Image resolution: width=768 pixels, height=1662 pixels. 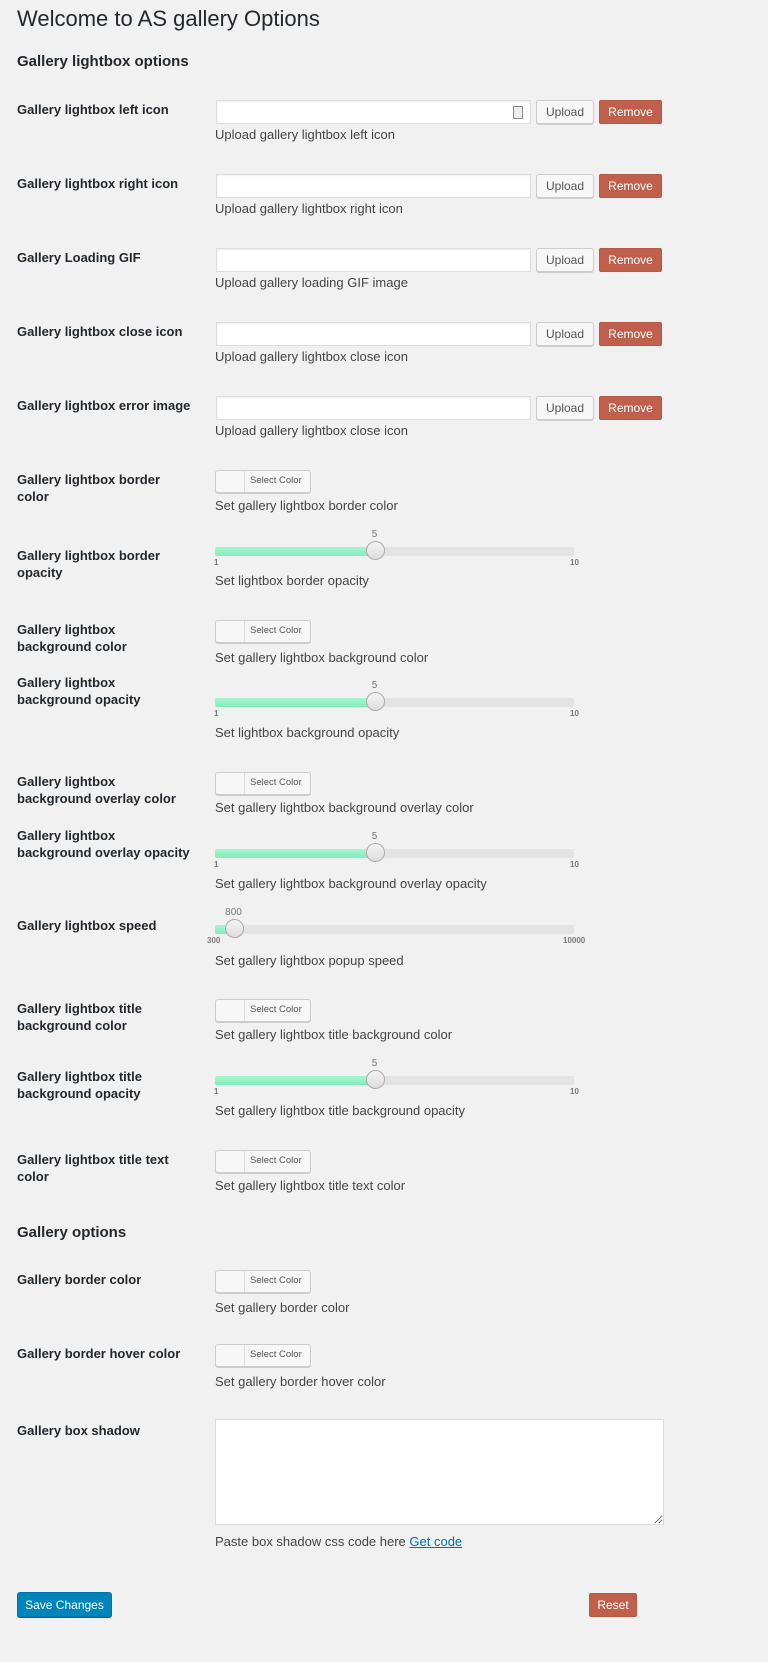 I want to click on description-text: Upload gallery lightbox close icon, so click(x=311, y=356).